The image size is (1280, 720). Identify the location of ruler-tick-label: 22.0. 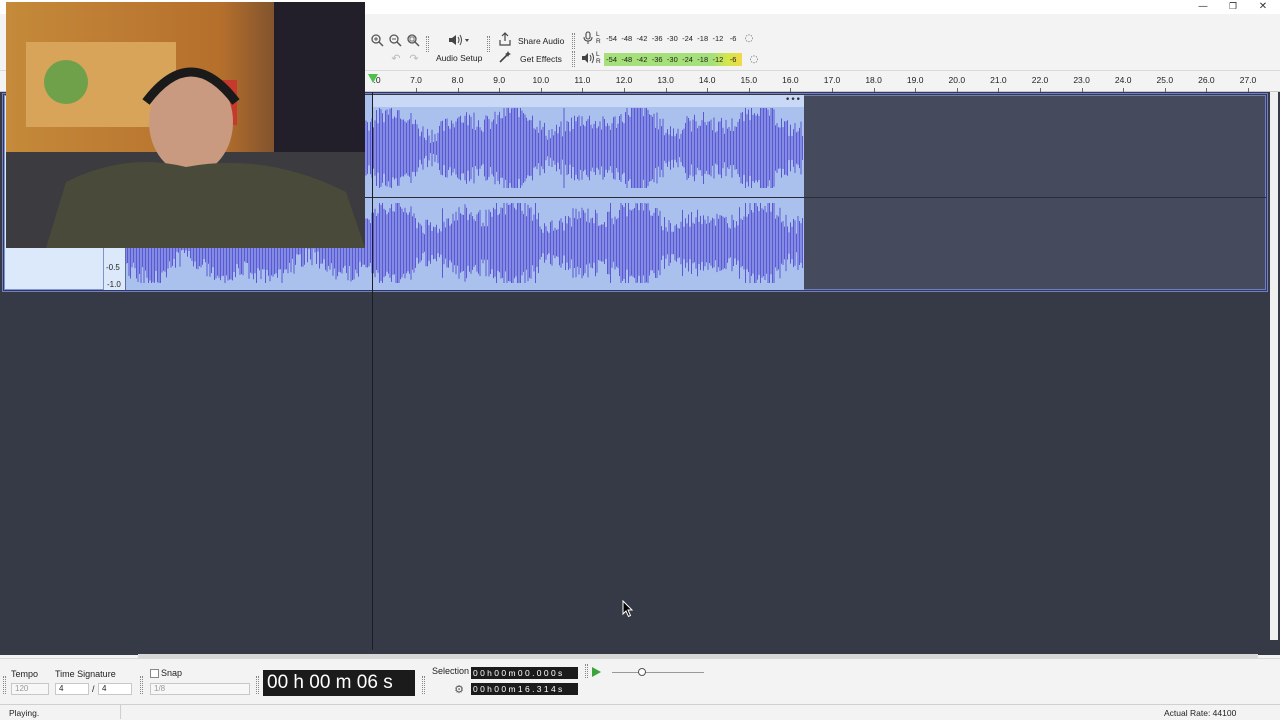
(1040, 80).